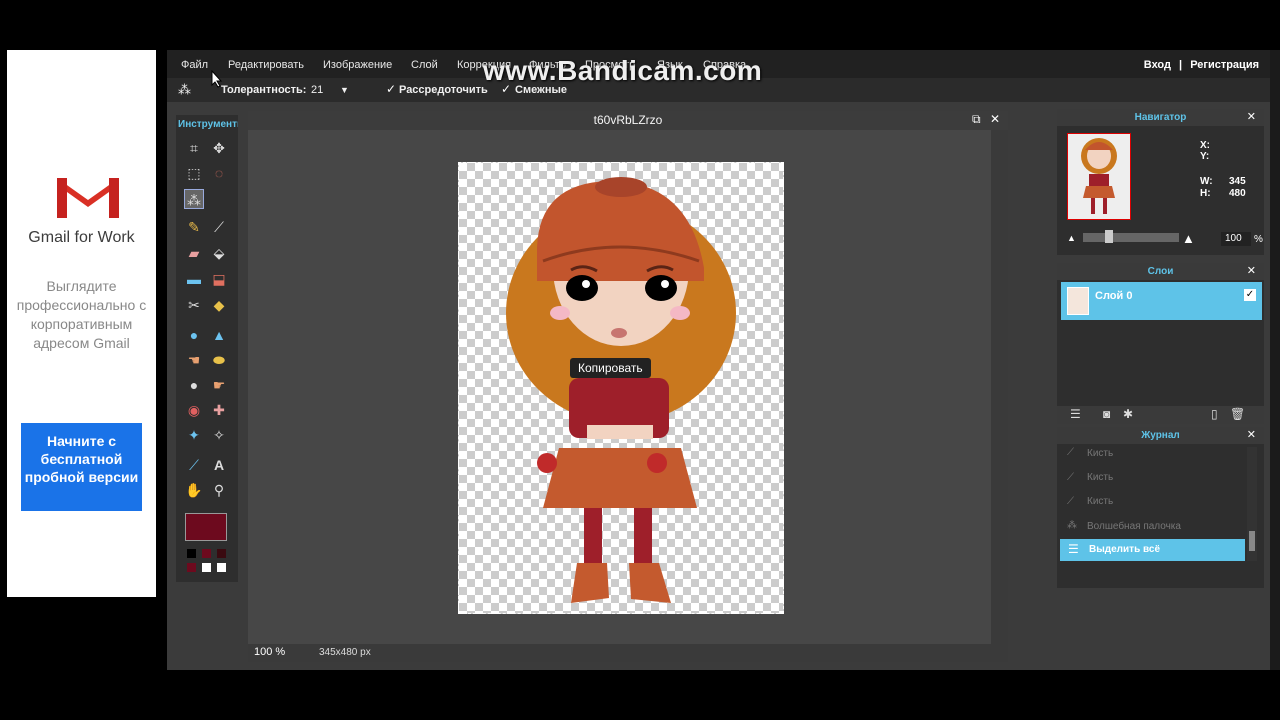  I want to click on history-close-icon: ✕, so click(1251, 435).